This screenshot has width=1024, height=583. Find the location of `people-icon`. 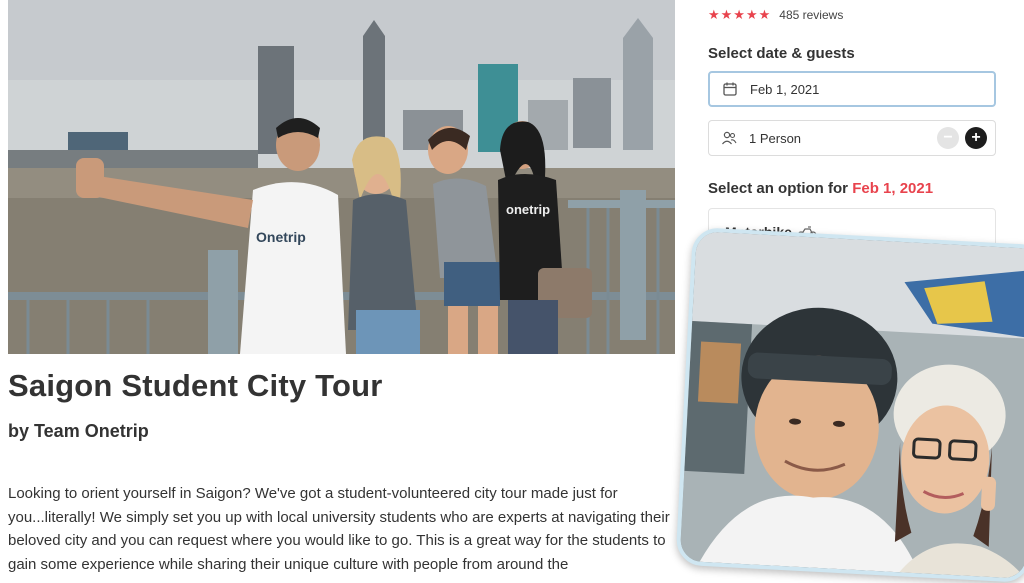

people-icon is located at coordinates (729, 138).